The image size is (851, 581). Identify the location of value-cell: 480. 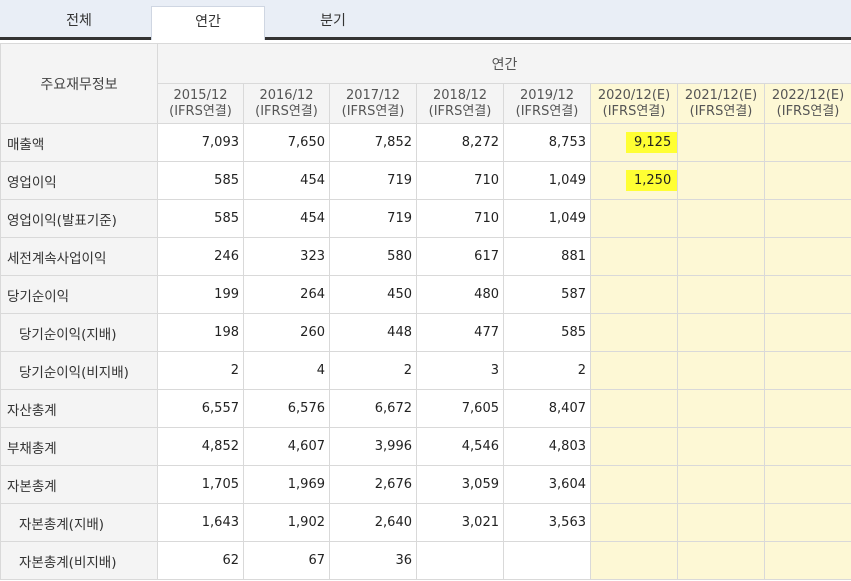
(460, 294).